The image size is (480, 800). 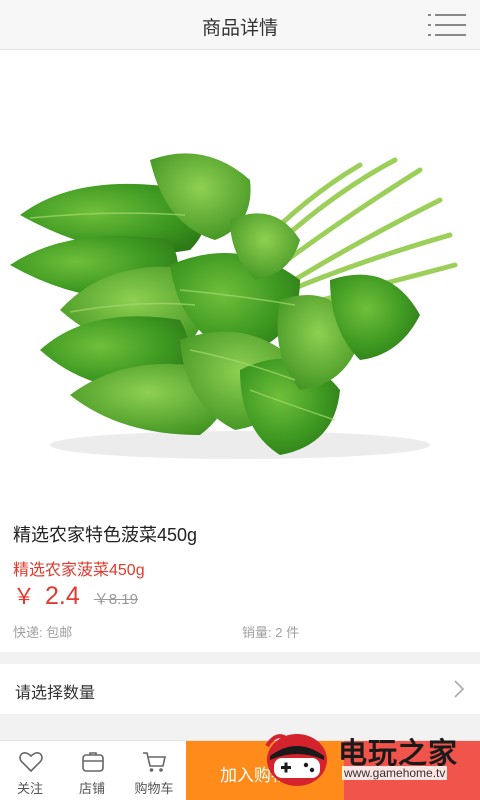 What do you see at coordinates (43, 632) in the screenshot?
I see `shipping-info: 快递: 包邮` at bounding box center [43, 632].